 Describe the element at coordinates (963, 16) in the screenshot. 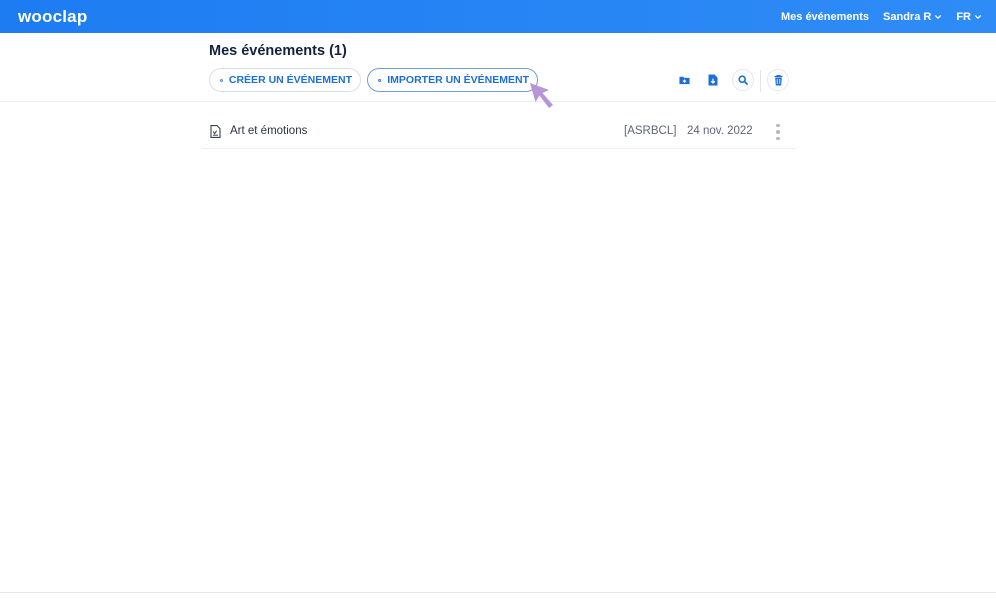

I see `language-label: FR` at that location.